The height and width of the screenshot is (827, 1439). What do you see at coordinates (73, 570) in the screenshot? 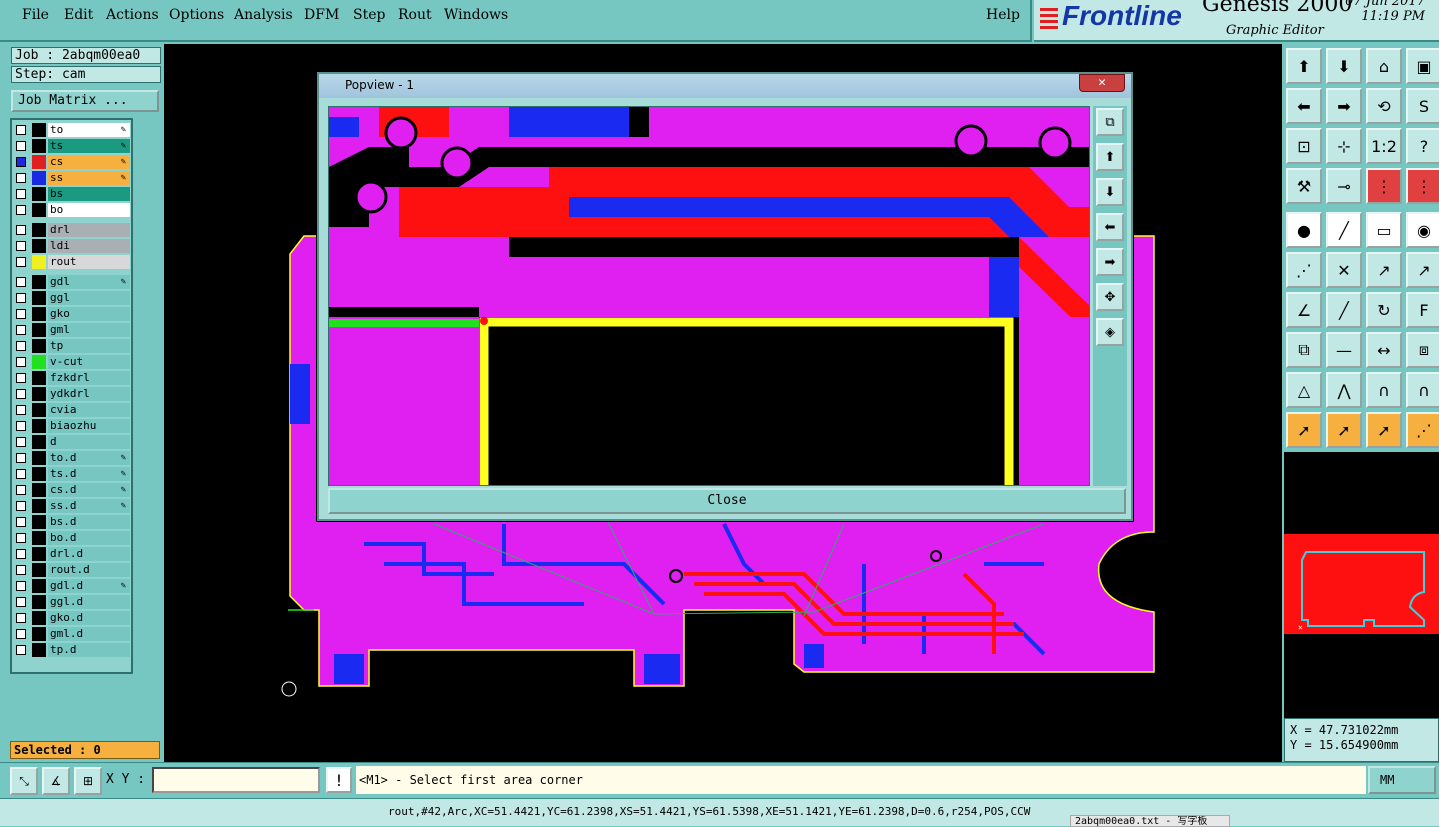
I see `layer-row: rout.d` at bounding box center [73, 570].